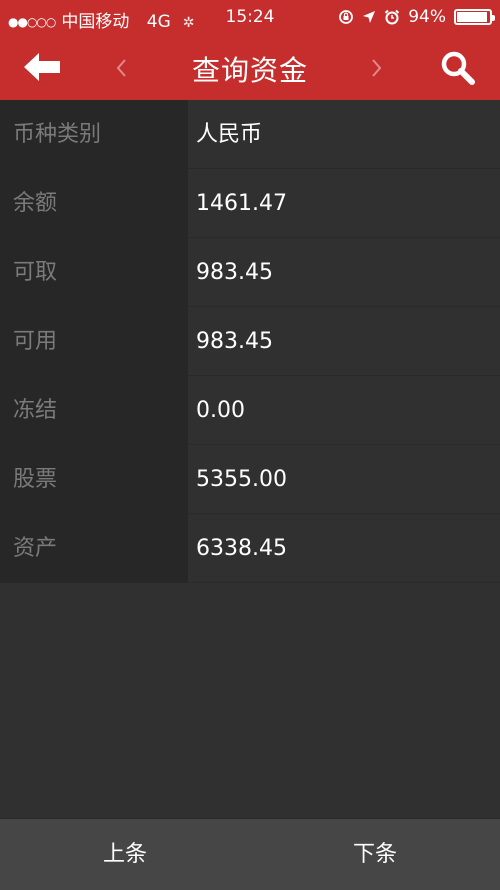  I want to click on row-value: 0.00, so click(344, 410).